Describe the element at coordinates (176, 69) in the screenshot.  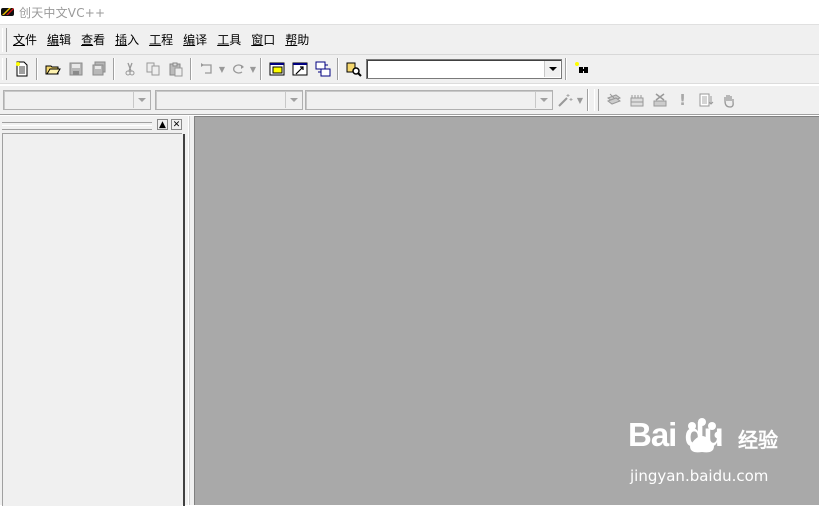
I see `paste-icon` at that location.